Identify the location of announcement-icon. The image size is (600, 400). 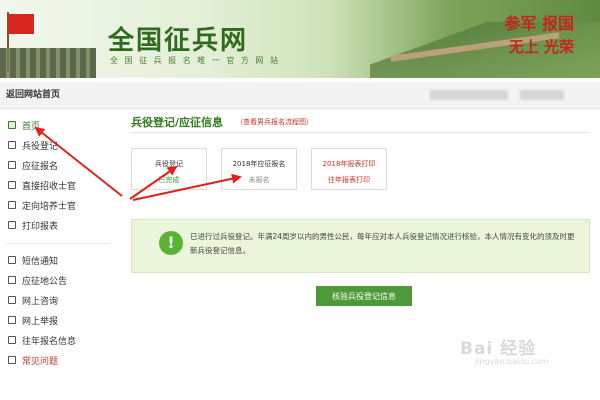
(12, 280).